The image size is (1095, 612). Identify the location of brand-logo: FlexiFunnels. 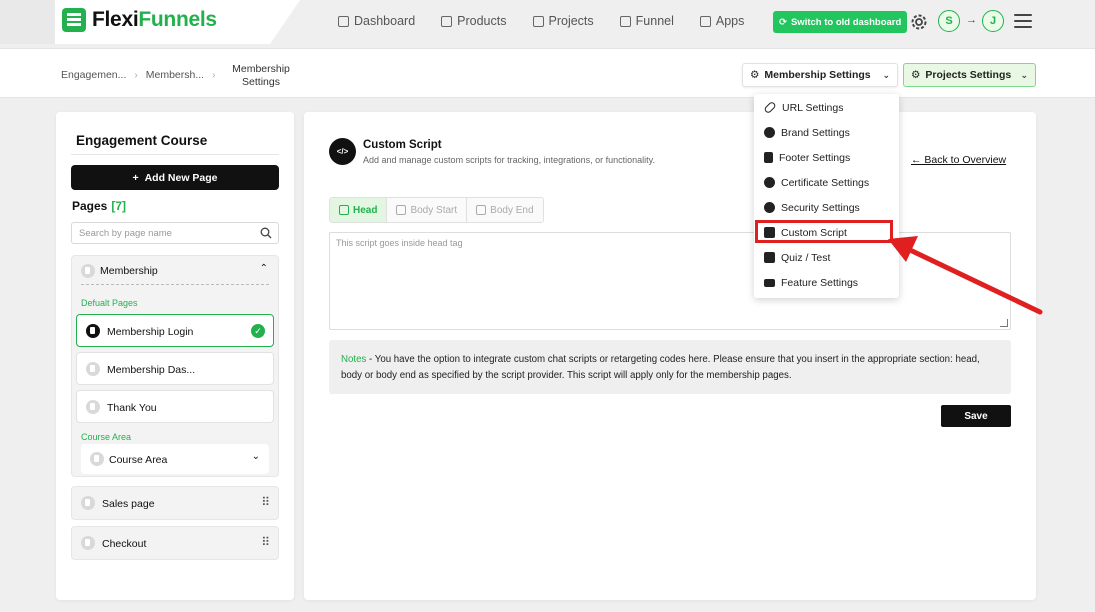
(139, 20).